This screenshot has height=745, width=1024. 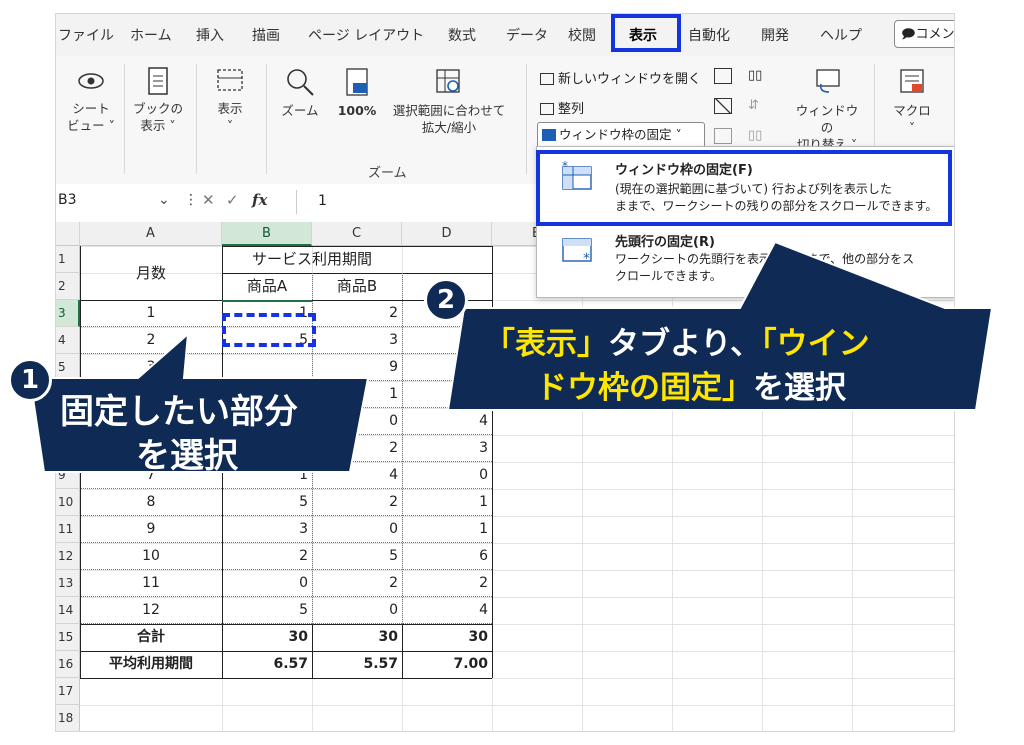 I want to click on row-header: 16, so click(x=68, y=664).